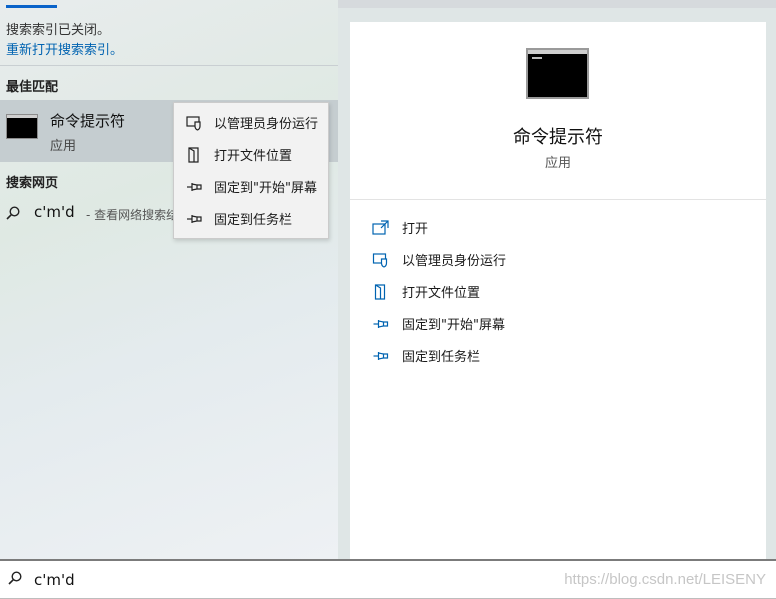 This screenshot has width=776, height=599. Describe the element at coordinates (265, 188) in the screenshot. I see `ctx-label: 固定到"开始"屏幕` at that location.